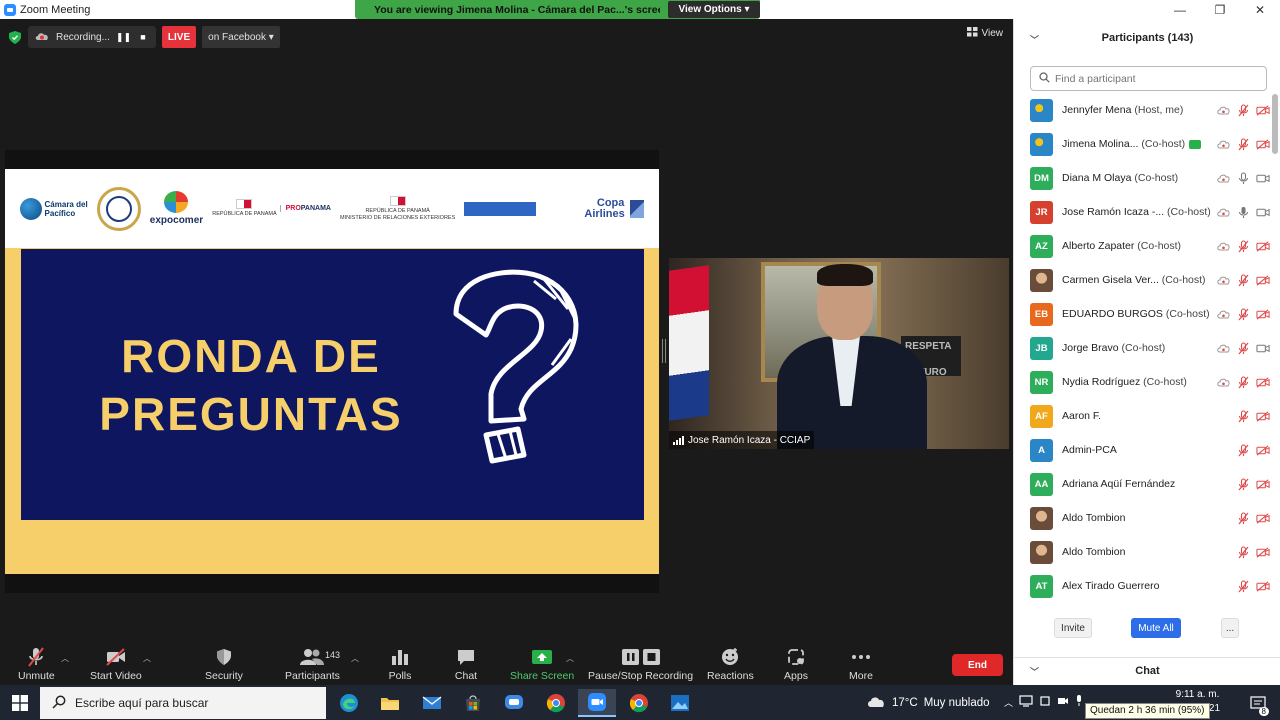 The height and width of the screenshot is (720, 1280). Describe the element at coordinates (390, 703) in the screenshot. I see `file-explorer-icon` at that location.